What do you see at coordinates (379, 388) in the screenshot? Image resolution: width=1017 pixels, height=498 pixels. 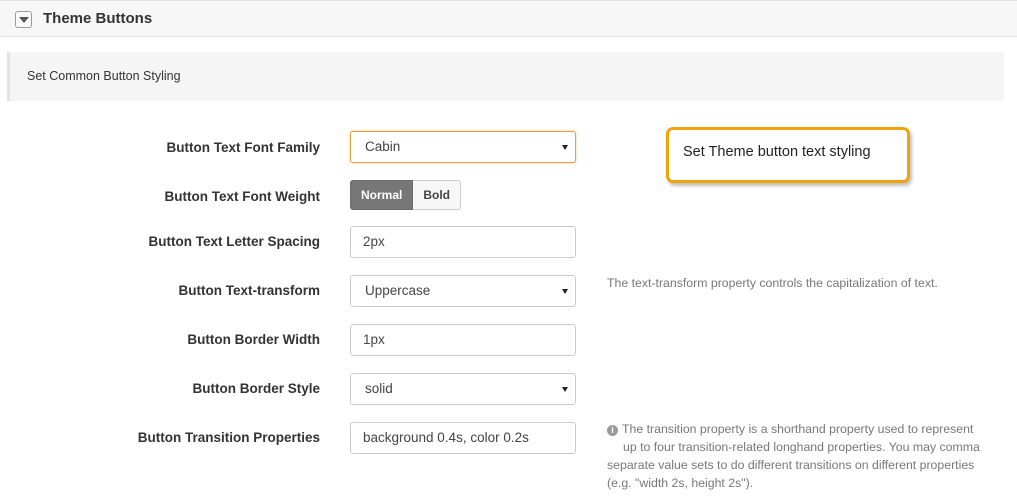 I see `border-style-value: solid` at bounding box center [379, 388].